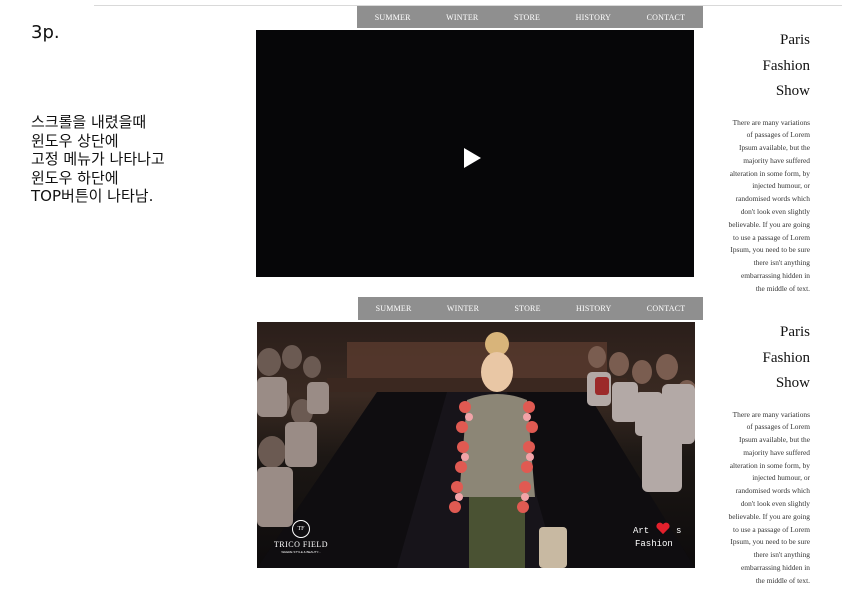 The height and width of the screenshot is (595, 842). What do you see at coordinates (663, 528) in the screenshot?
I see `heart-icon` at bounding box center [663, 528].